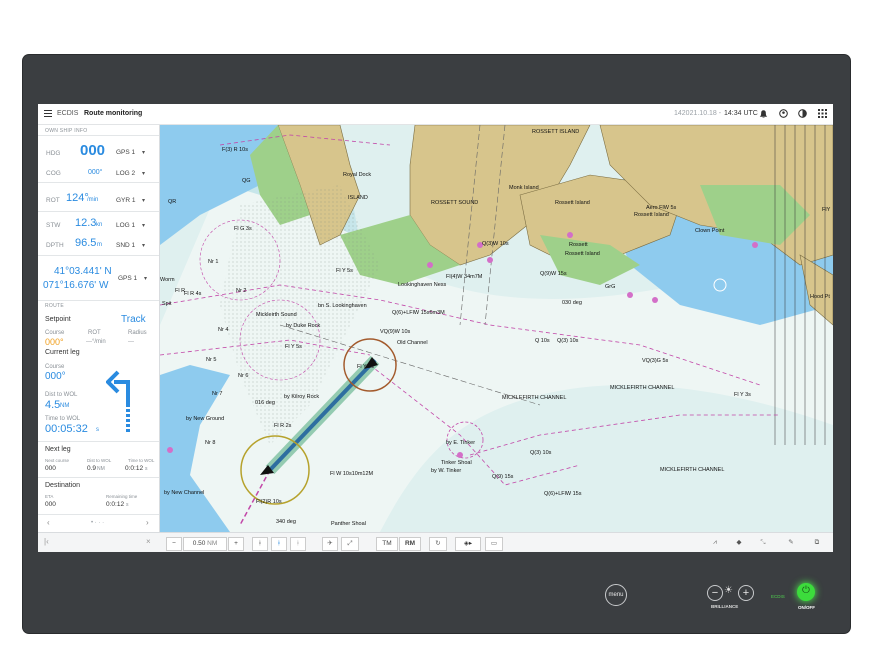 The width and height of the screenshot is (871, 653). Describe the element at coordinates (265, 403) in the screenshot. I see `map-label: 016 deg` at that location.